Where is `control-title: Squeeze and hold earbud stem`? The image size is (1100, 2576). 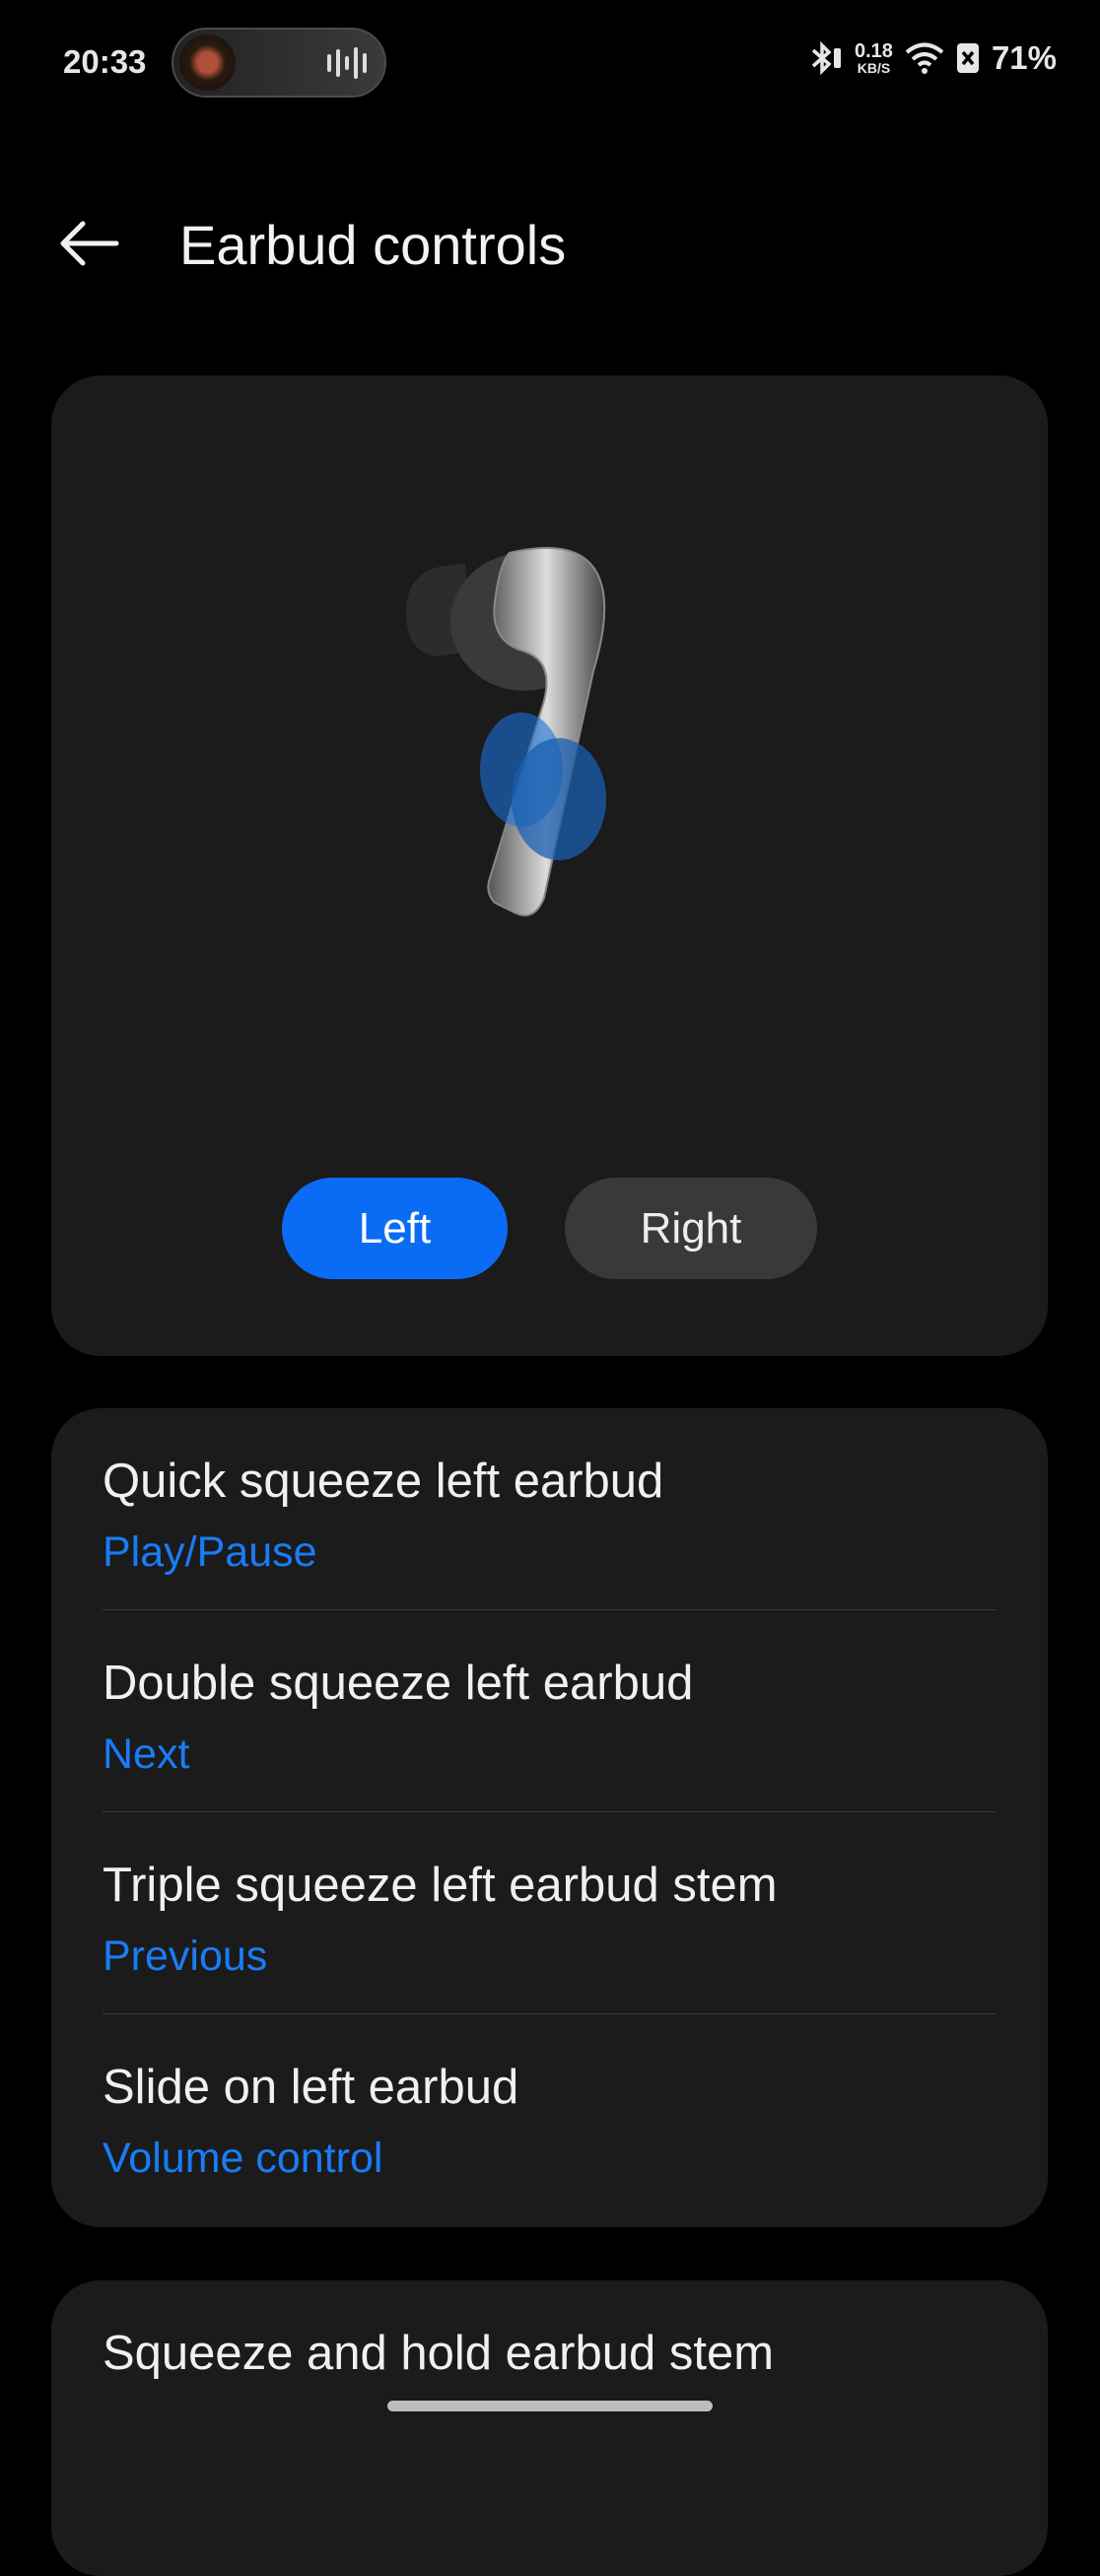
control-title: Squeeze and hold earbud stem is located at coordinates (439, 2353).